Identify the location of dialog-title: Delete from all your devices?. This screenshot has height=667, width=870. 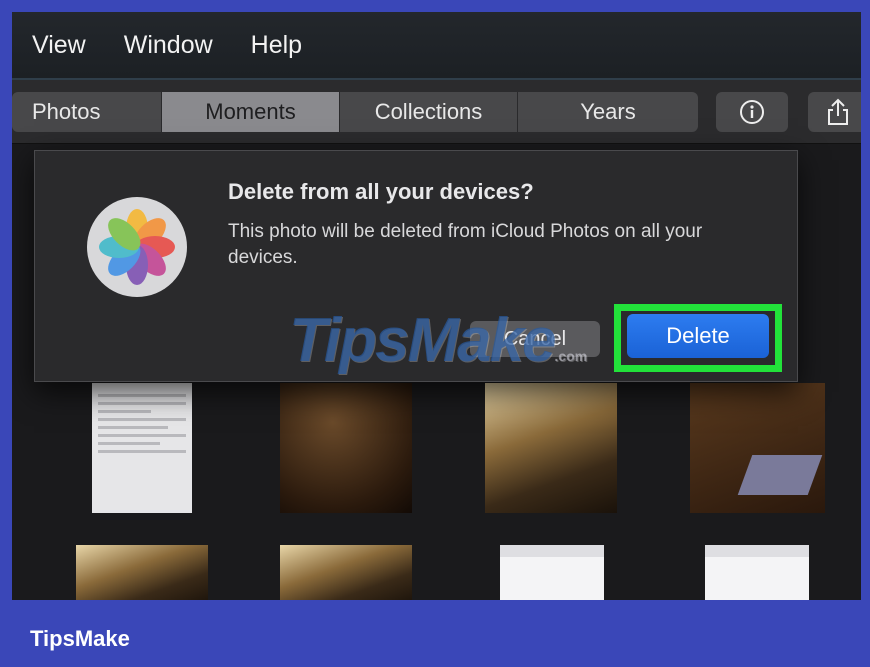
(381, 191).